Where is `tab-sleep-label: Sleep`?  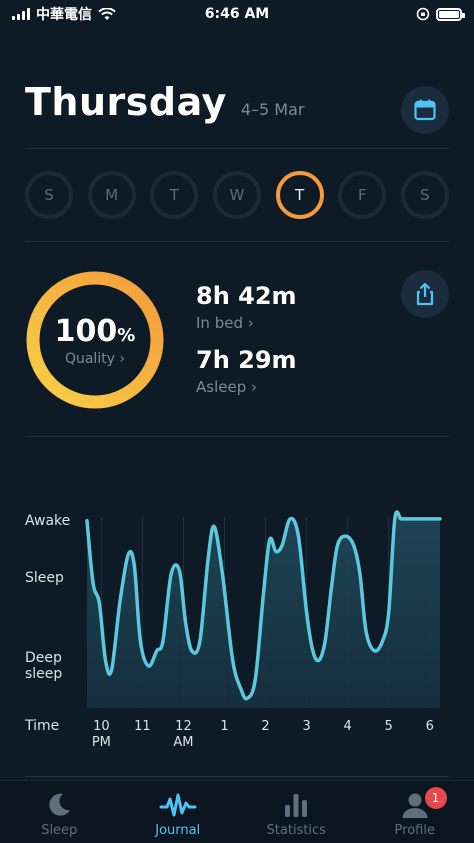
tab-sleep-label: Sleep is located at coordinates (59, 830).